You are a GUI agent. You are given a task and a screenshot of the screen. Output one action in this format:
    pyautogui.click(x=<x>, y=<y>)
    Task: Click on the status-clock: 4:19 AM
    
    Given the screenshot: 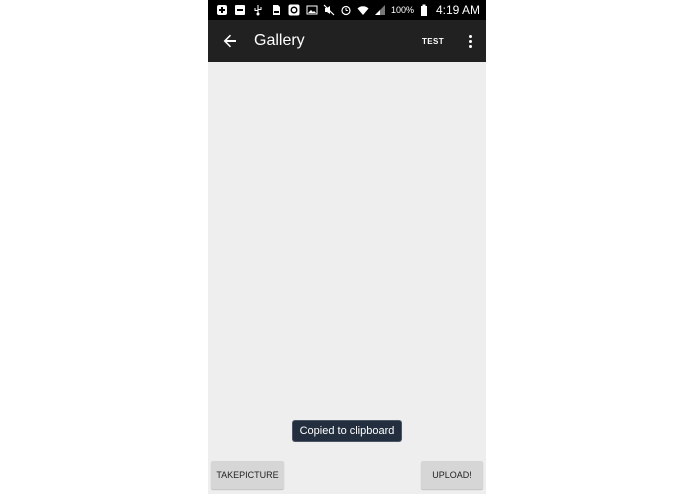 What is the action you would take?
    pyautogui.click(x=457, y=10)
    